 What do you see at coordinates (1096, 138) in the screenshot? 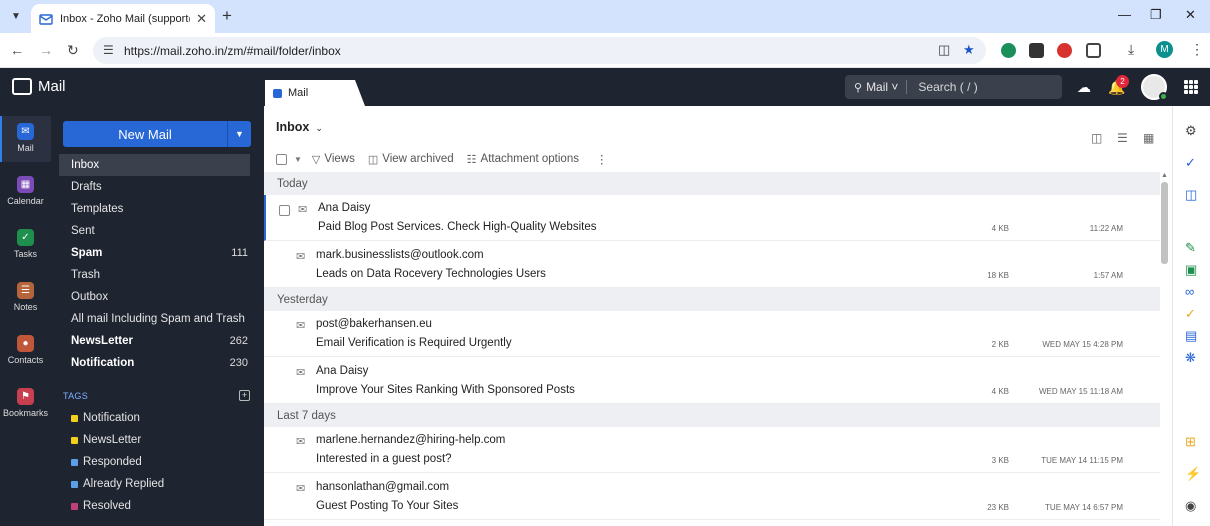
I see `compact-view-icon: ◫` at bounding box center [1096, 138].